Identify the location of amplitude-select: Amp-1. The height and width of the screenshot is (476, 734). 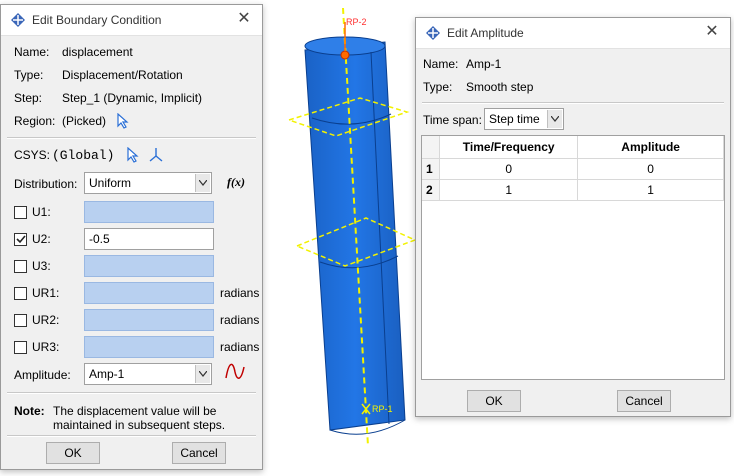
(148, 374).